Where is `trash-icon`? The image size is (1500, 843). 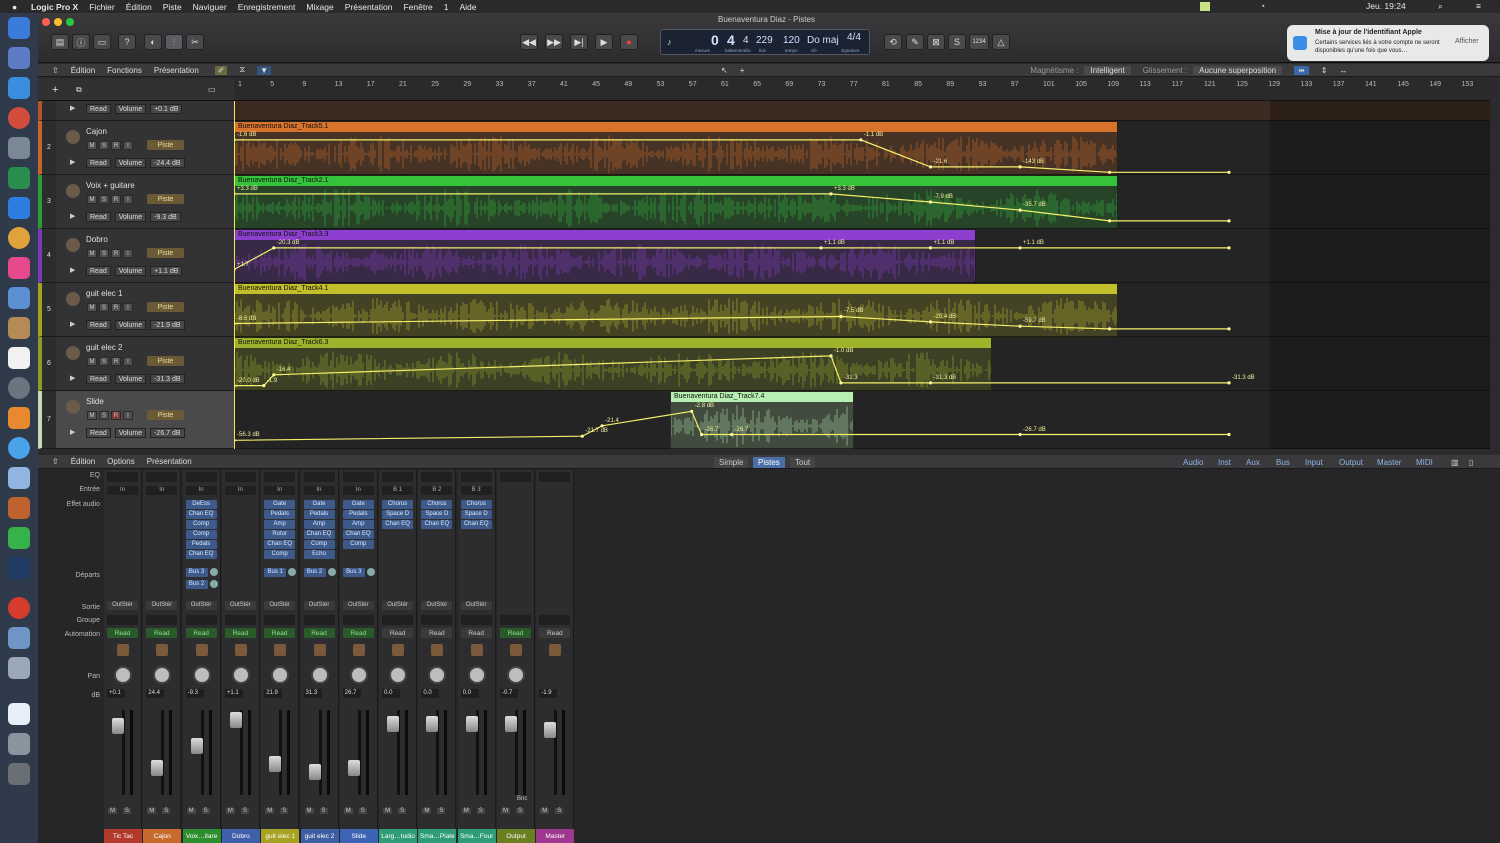 trash-icon is located at coordinates (19, 774).